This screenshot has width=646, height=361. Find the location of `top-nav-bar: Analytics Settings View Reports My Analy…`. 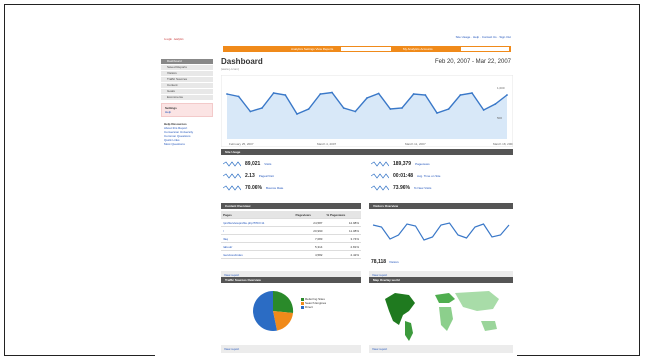

top-nav-bar: Analytics Settings View Reports My Analy… is located at coordinates (367, 49).